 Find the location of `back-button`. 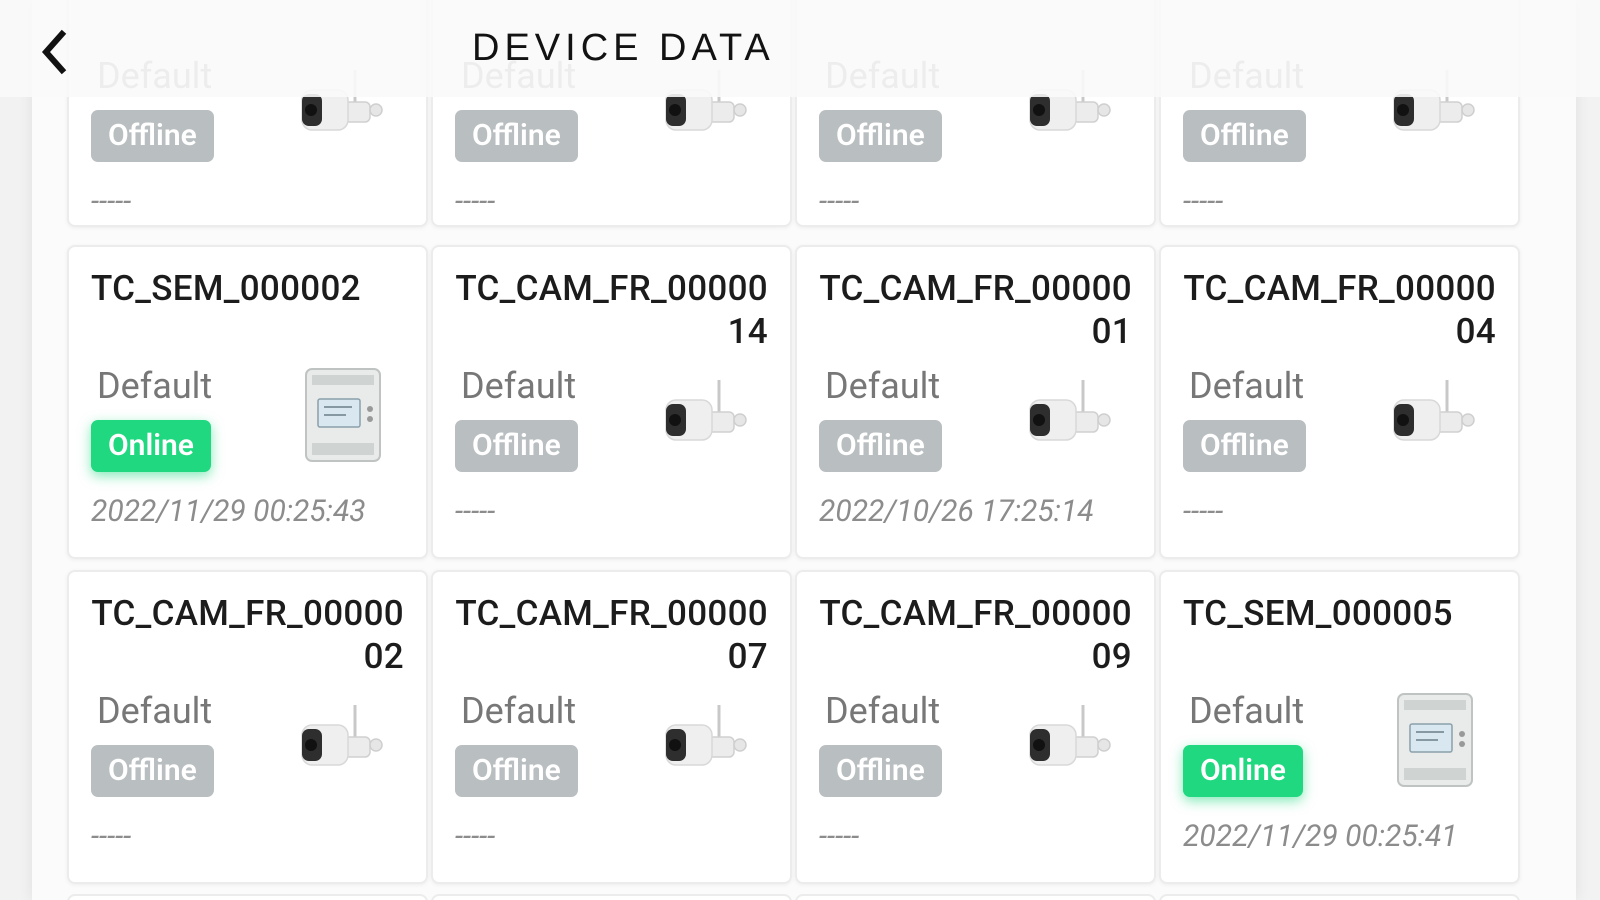

back-button is located at coordinates (54, 52).